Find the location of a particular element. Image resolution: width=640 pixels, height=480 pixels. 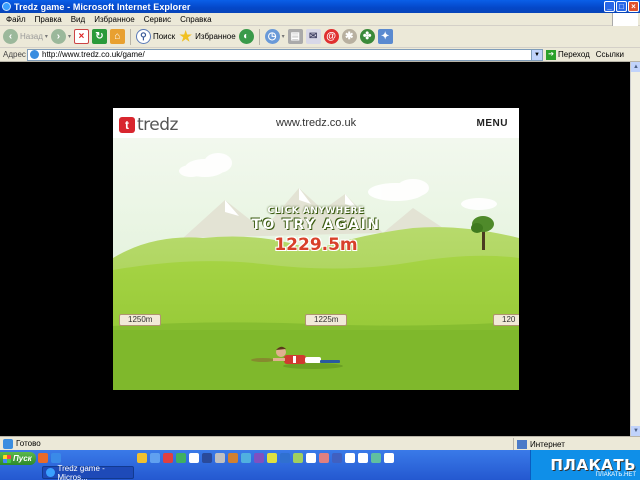

history-button: ◷ ▾ is located at coordinates (274, 37).